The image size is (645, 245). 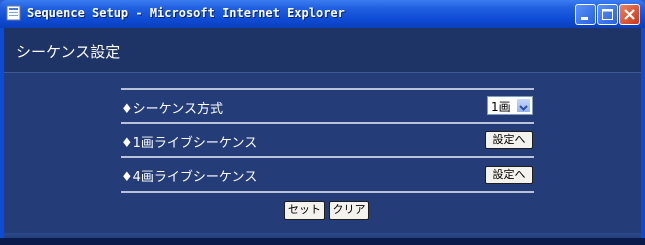 I want to click on close-icon, so click(x=629, y=14).